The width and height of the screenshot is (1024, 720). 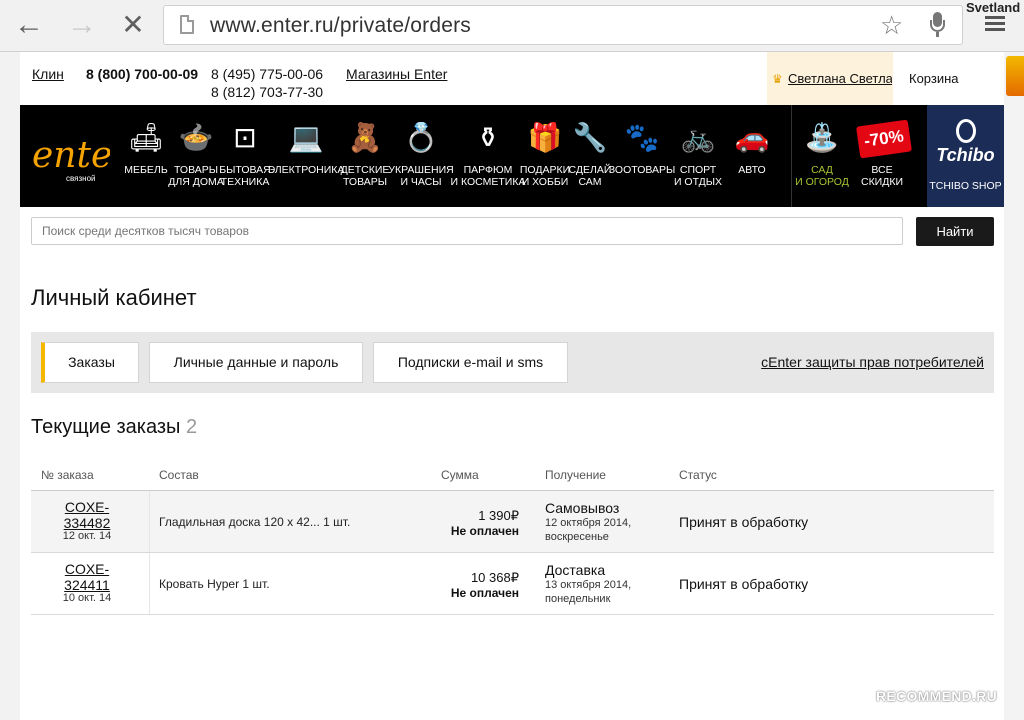 I want to click on browser-profile-name: Svetland, so click(x=993, y=7).